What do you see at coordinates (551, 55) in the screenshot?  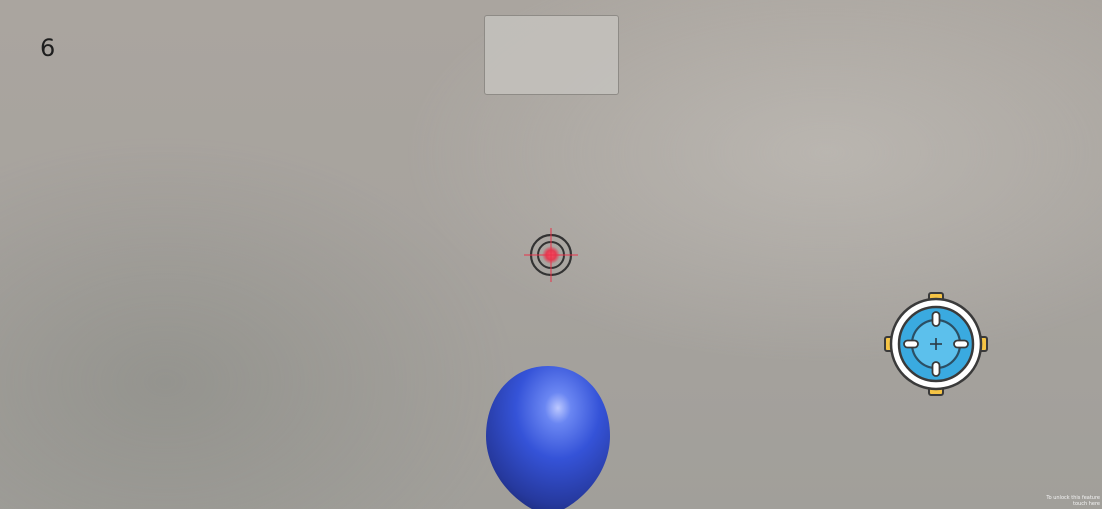 I see `top-panel` at bounding box center [551, 55].